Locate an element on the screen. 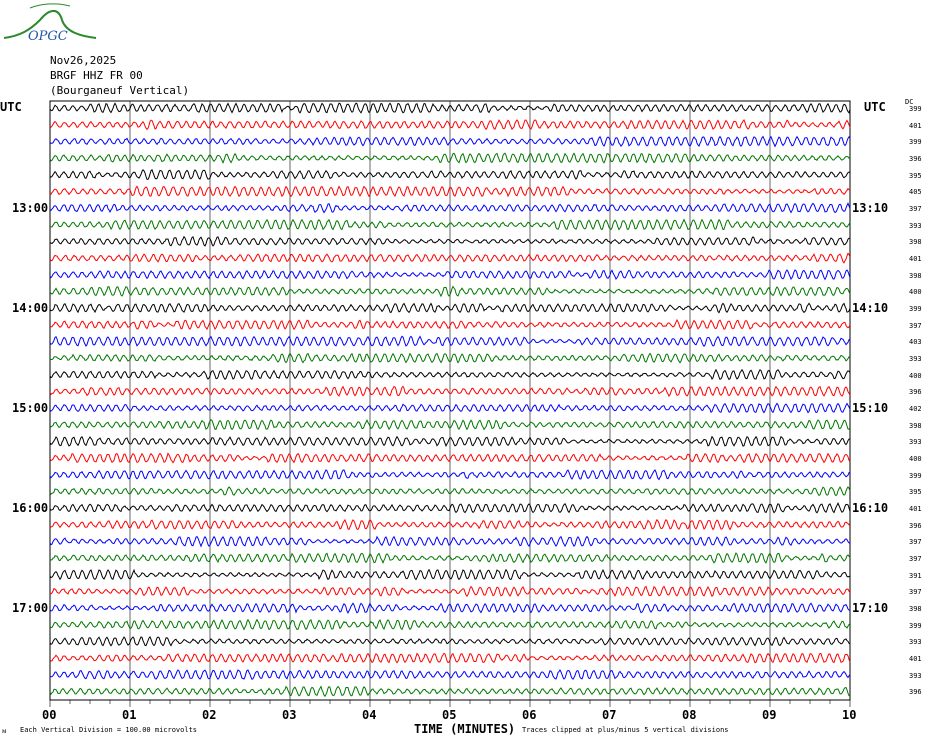  x-tick-label: 08 is located at coordinates (689, 715).